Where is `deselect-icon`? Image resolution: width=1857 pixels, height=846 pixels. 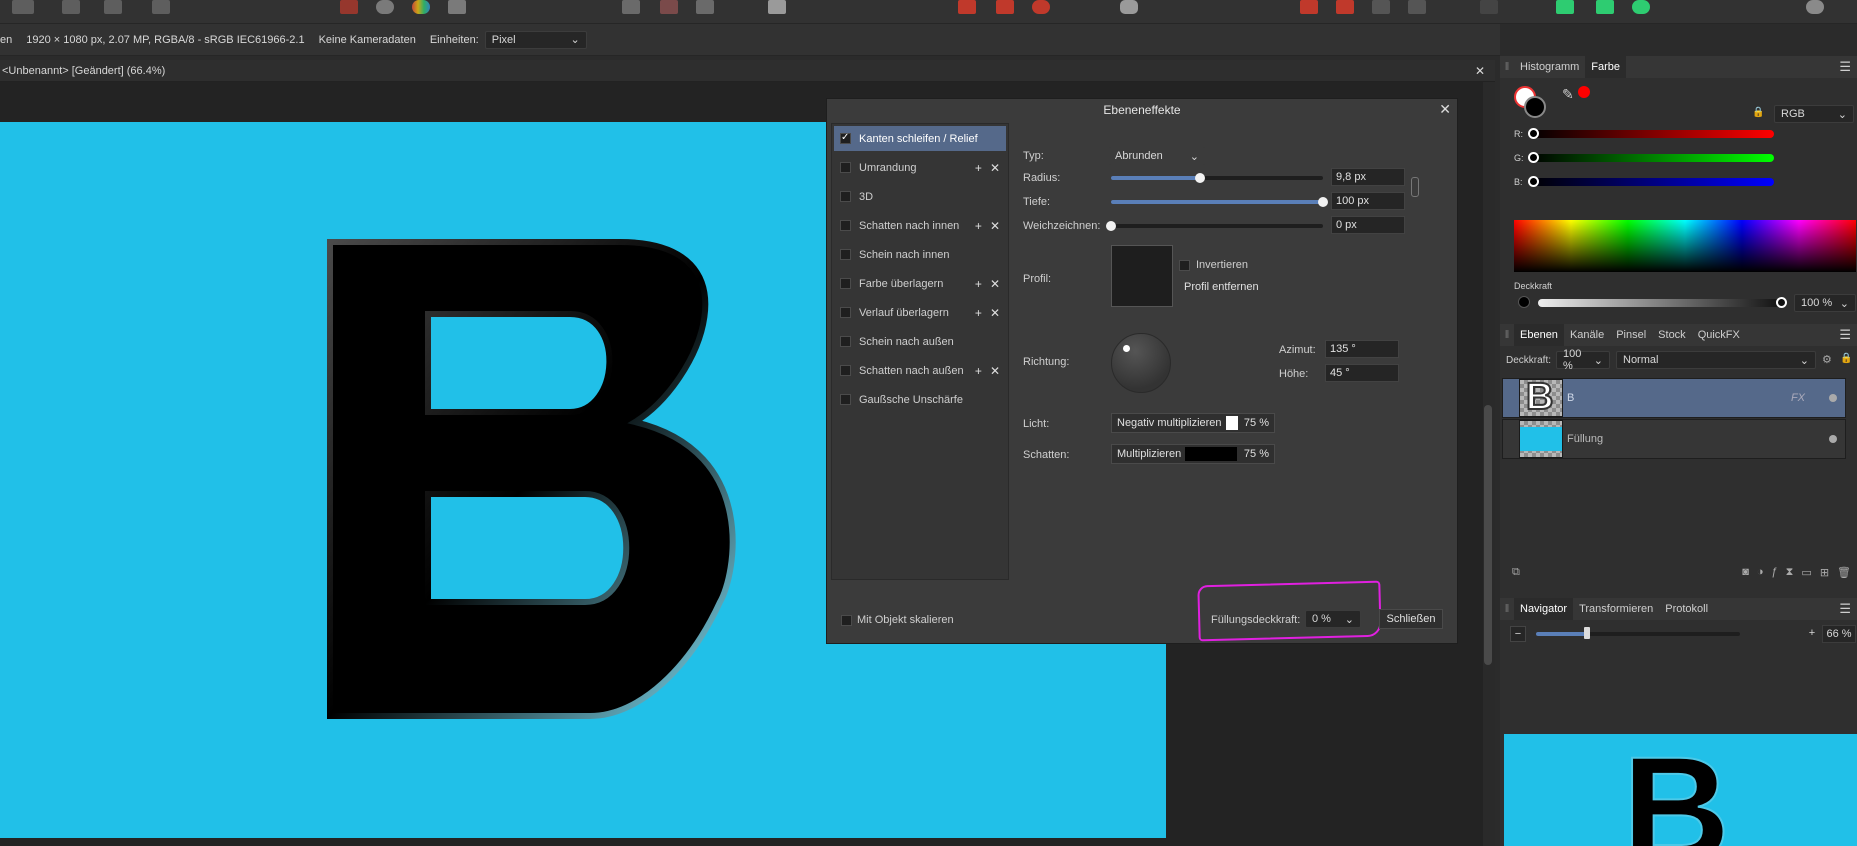 deselect-icon is located at coordinates (669, 7).